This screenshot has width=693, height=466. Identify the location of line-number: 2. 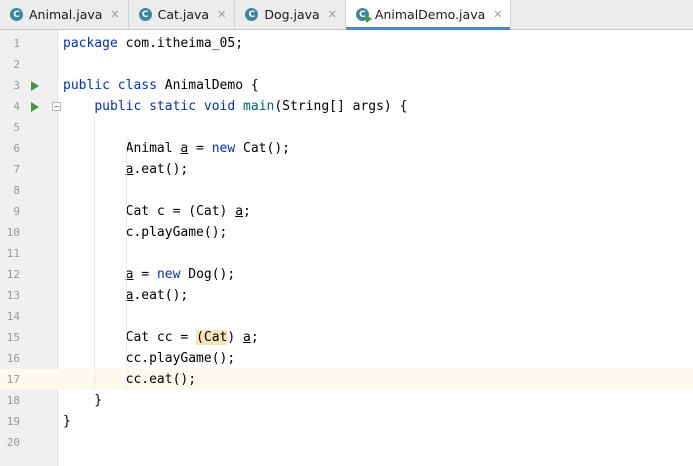
(16, 64).